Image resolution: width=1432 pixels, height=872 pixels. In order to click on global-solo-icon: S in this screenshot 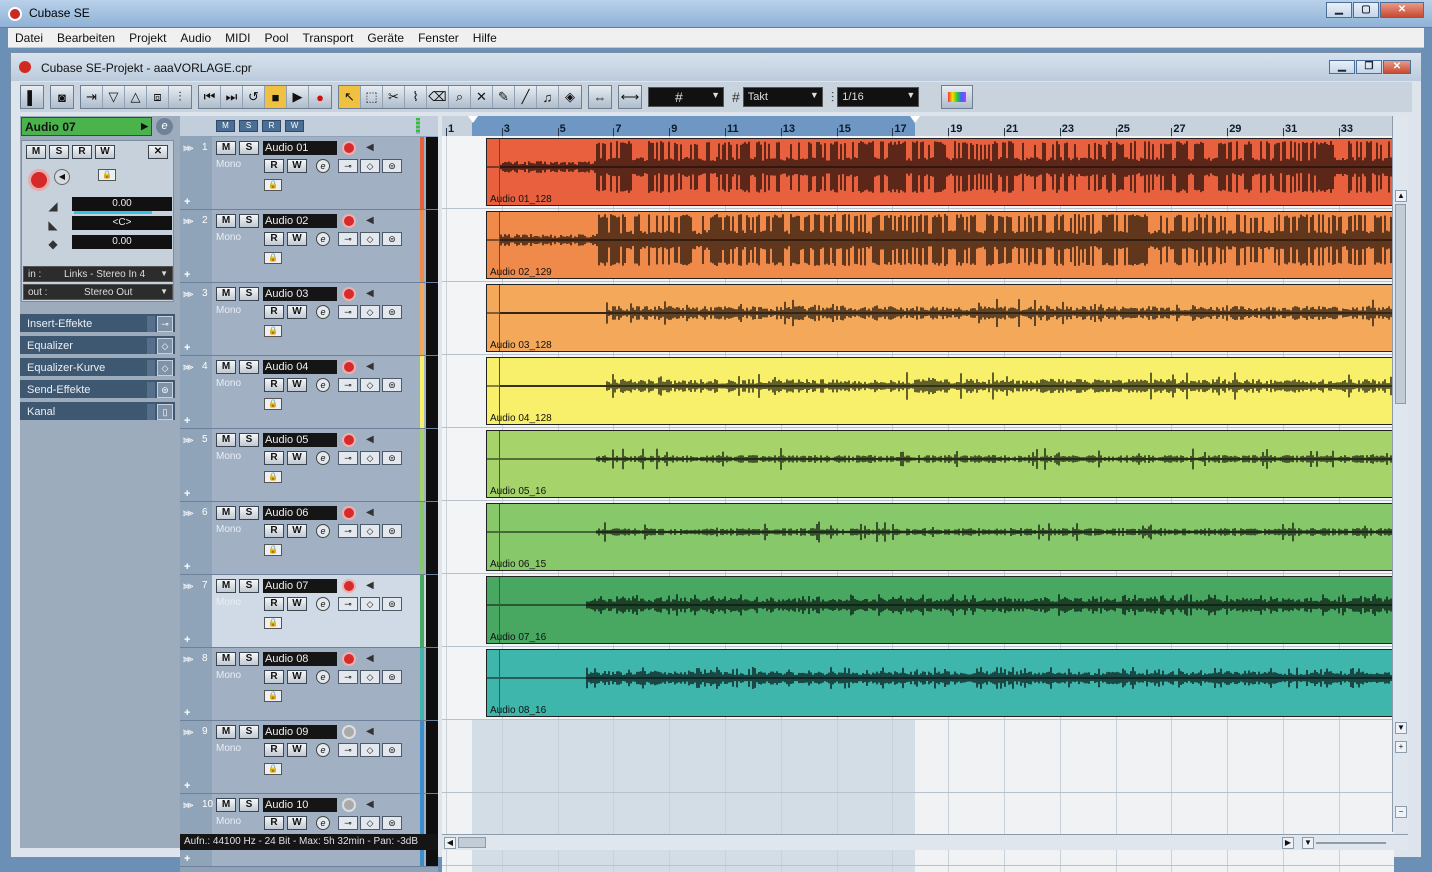, I will do `click(248, 126)`.